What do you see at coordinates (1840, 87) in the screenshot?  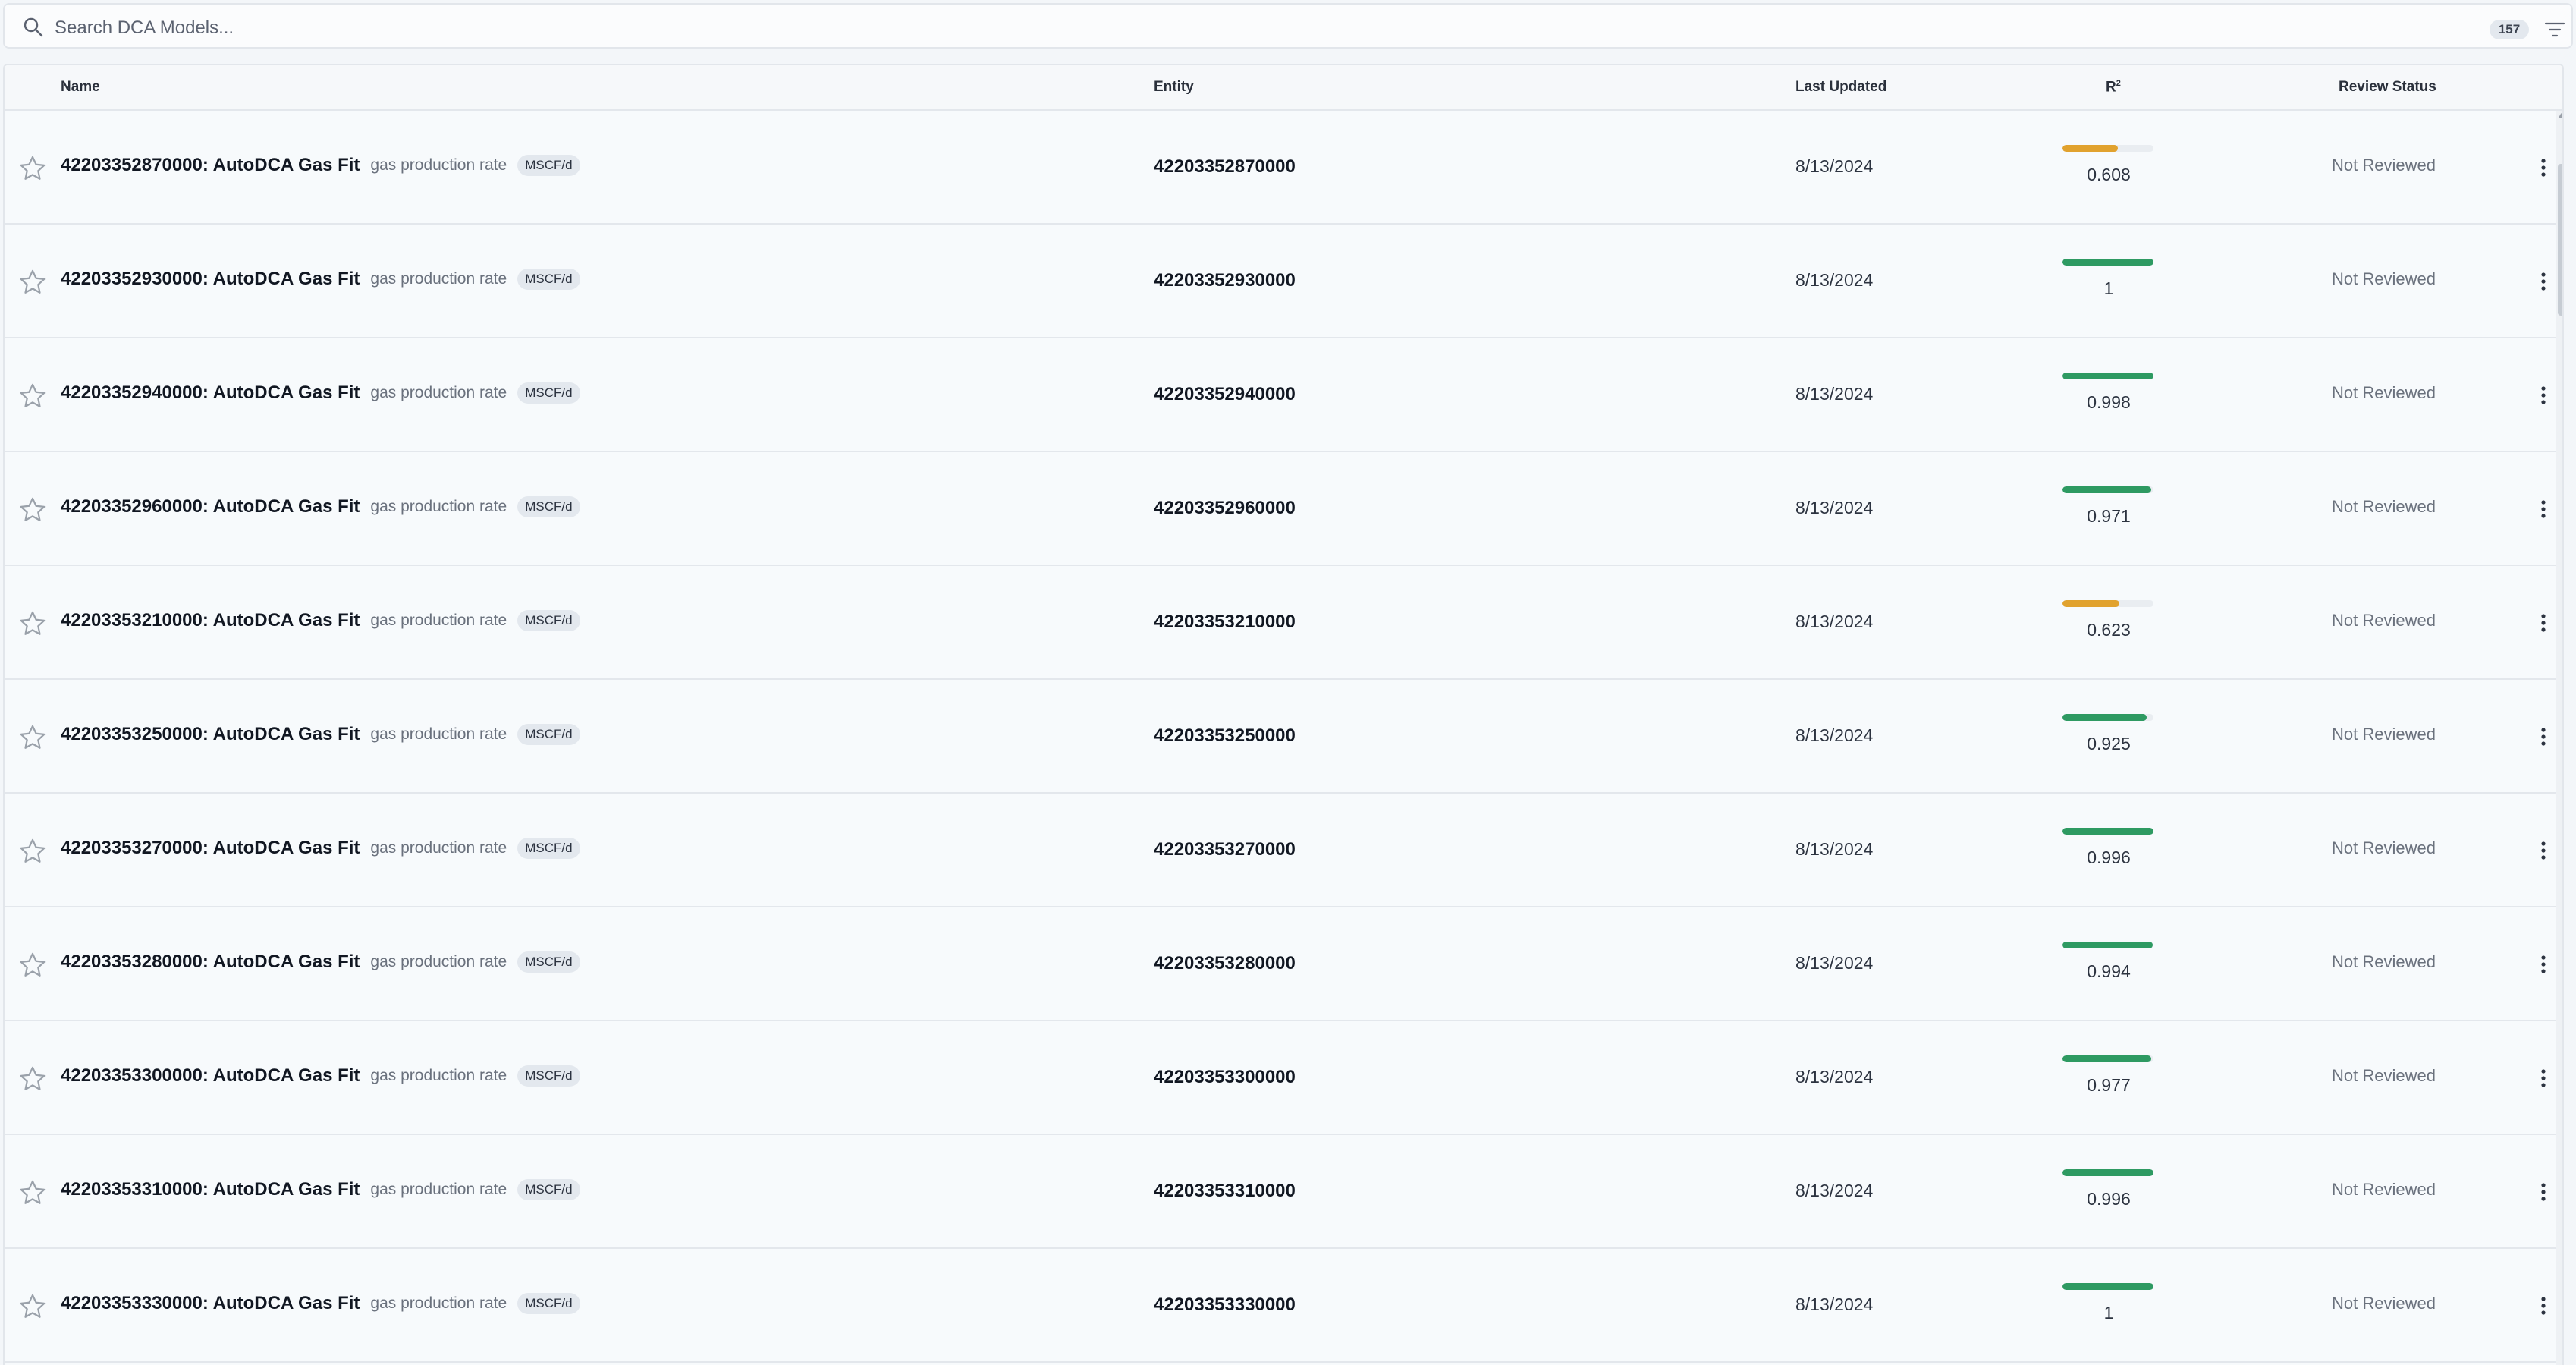 I see `column-header-last-updated: Last Updated` at bounding box center [1840, 87].